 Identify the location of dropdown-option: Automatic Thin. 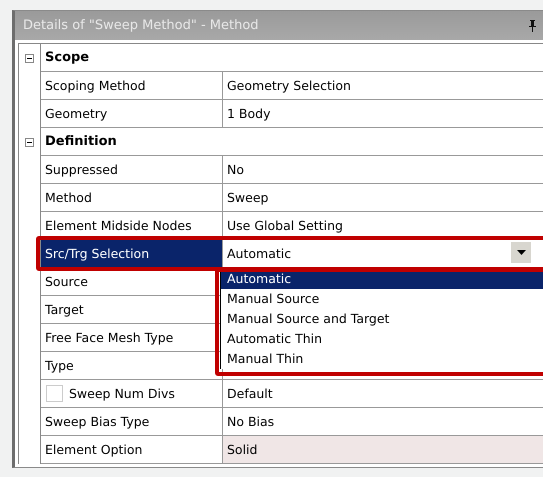
(382, 339).